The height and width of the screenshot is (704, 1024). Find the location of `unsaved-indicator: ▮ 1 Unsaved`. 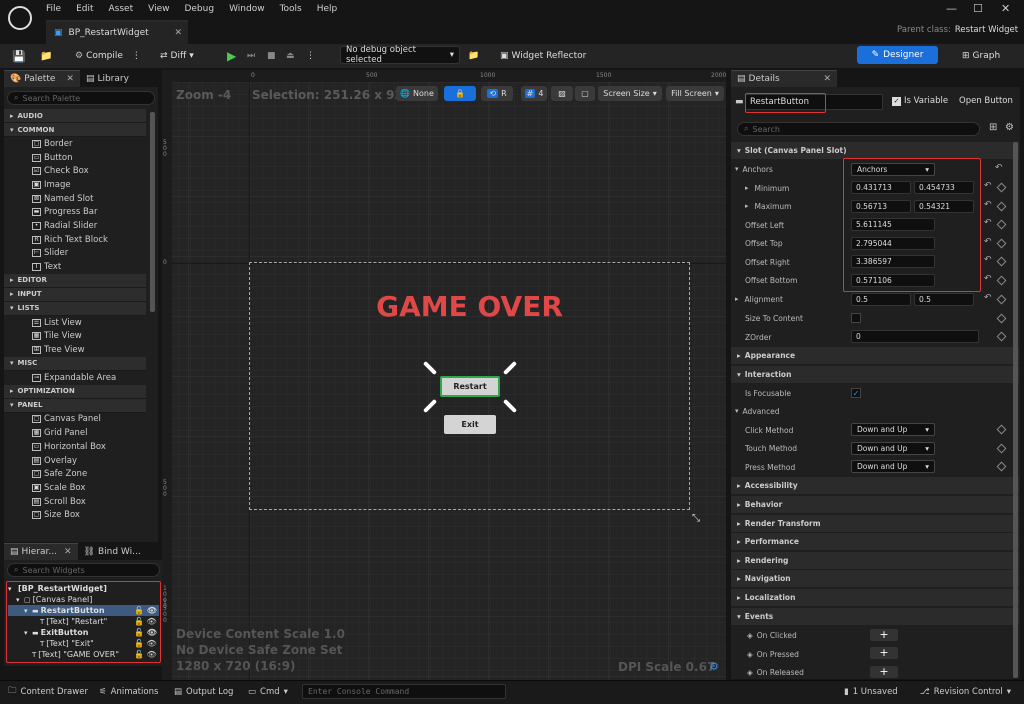

unsaved-indicator: ▮ 1 Unsaved is located at coordinates (871, 692).